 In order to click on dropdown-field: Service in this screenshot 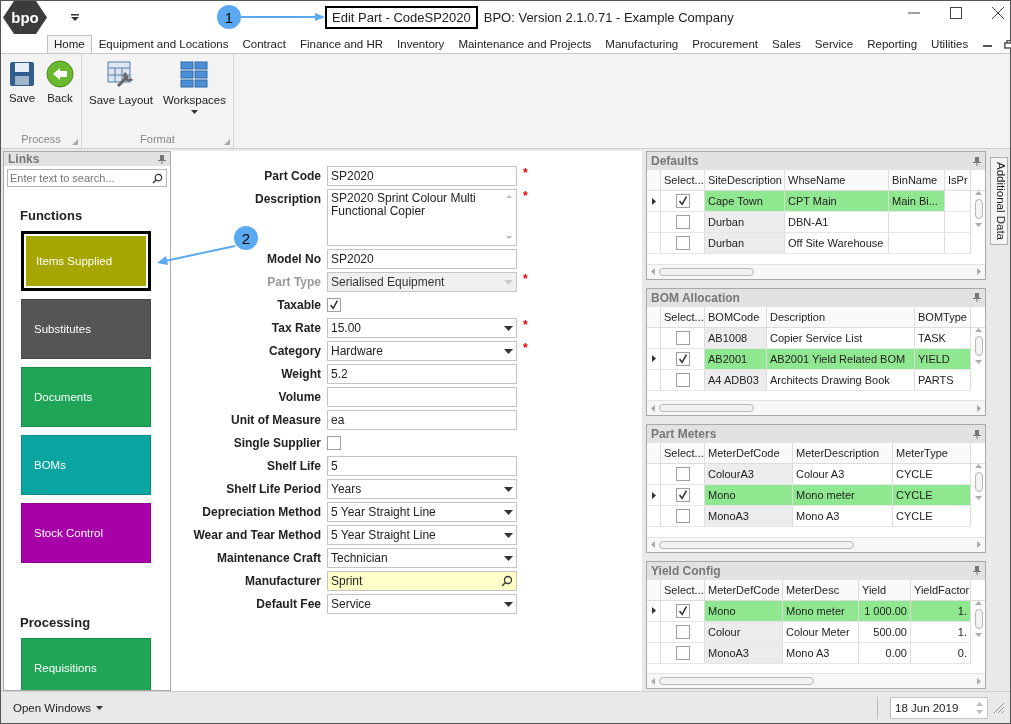, I will do `click(422, 604)`.